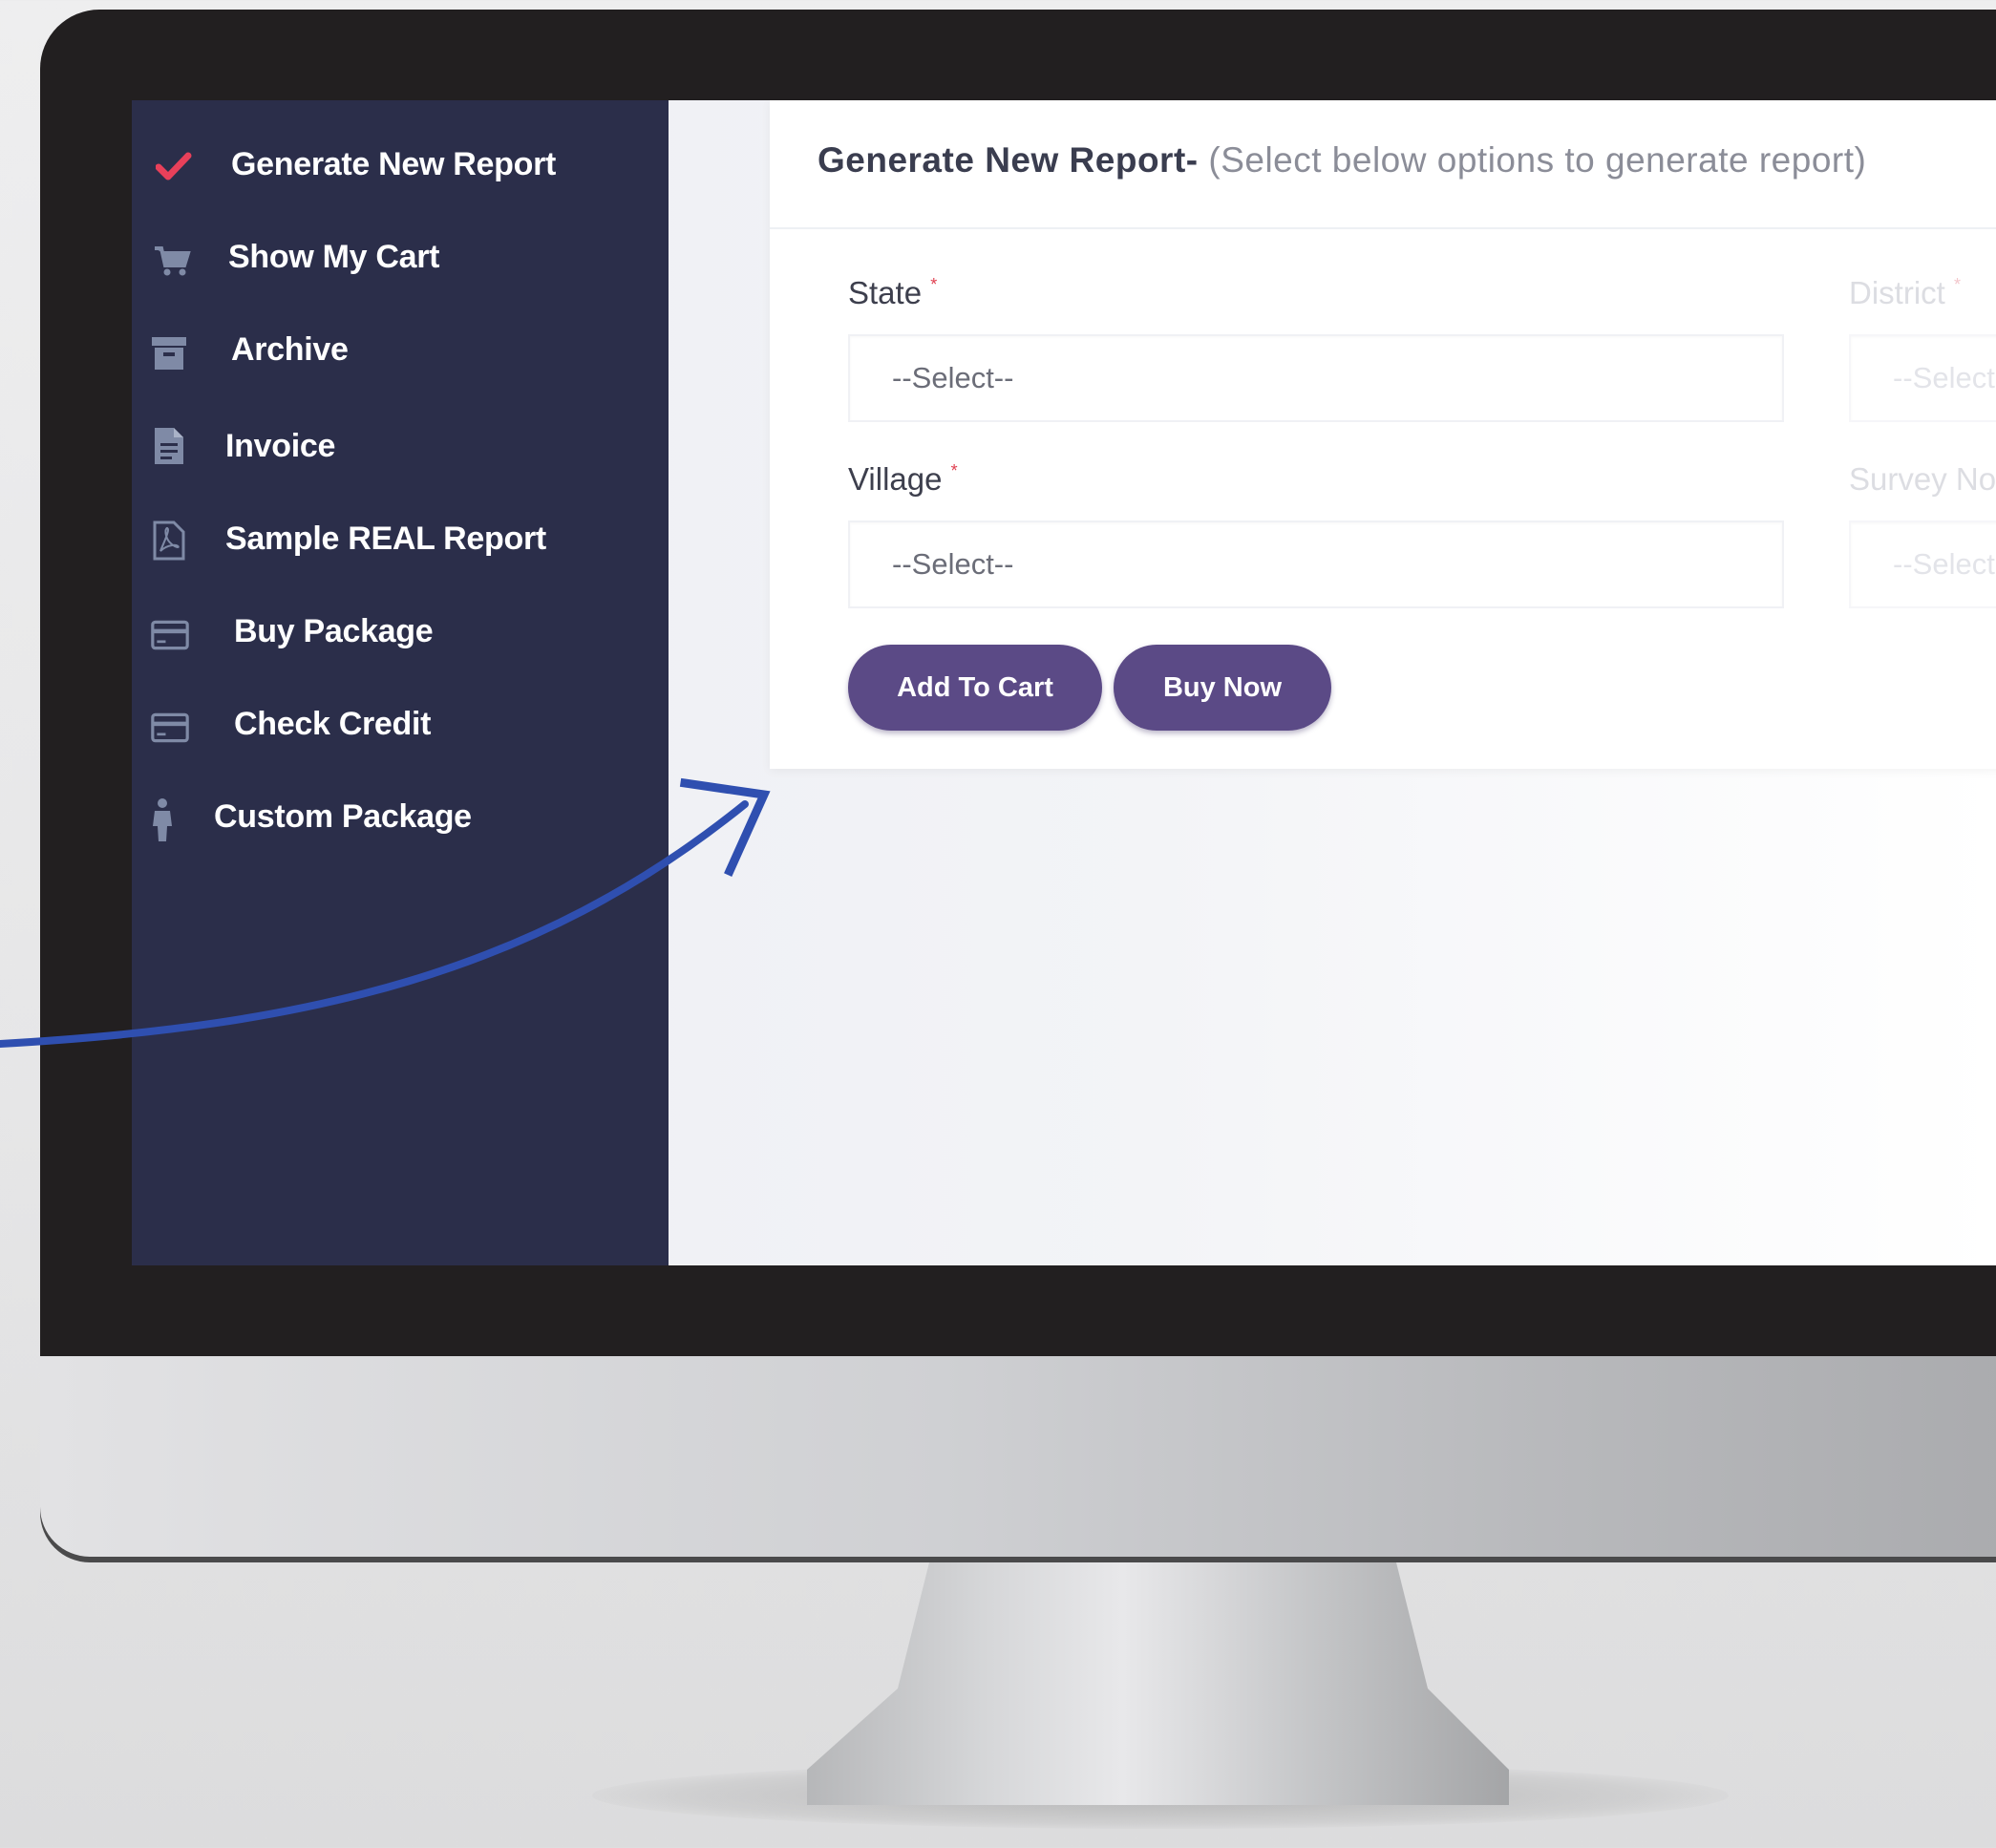 The height and width of the screenshot is (1848, 1996). I want to click on buy-now-button: Buy Now, so click(1223, 688).